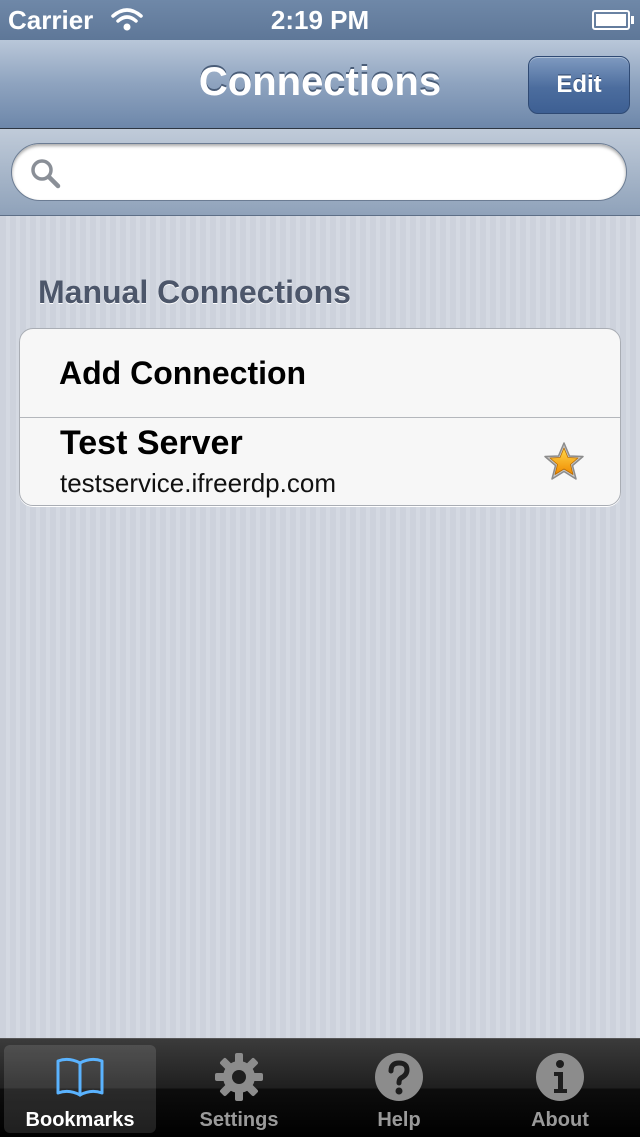 The height and width of the screenshot is (1137, 640). What do you see at coordinates (80, 1120) in the screenshot?
I see `tab-label: Bookmarks` at bounding box center [80, 1120].